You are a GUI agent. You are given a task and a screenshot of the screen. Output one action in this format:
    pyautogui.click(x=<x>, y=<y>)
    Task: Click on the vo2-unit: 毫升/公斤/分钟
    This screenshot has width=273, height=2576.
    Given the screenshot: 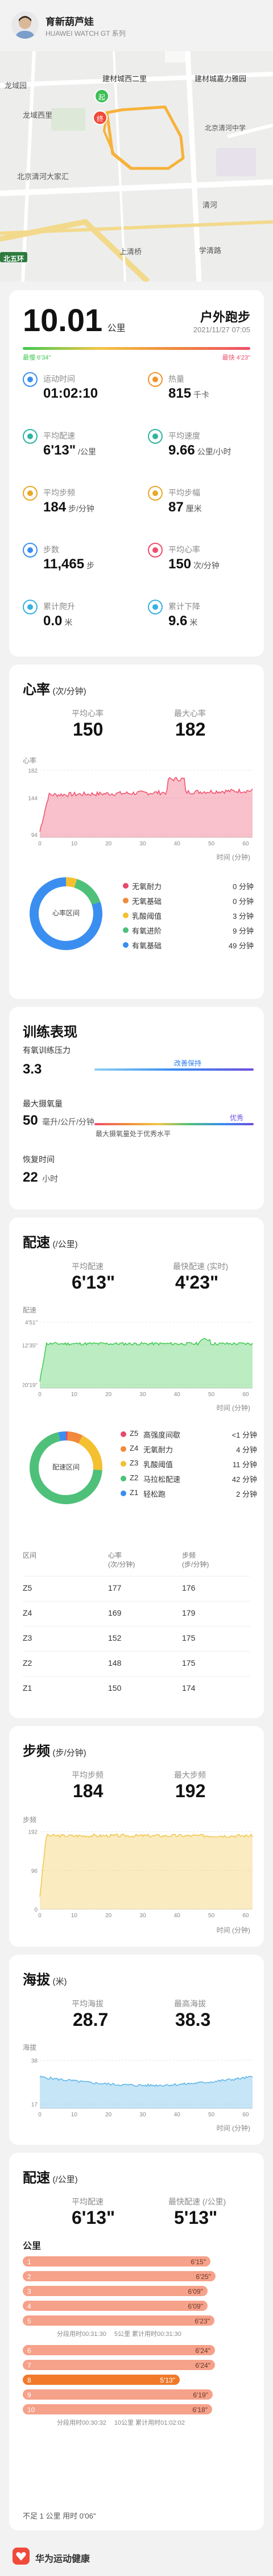 What is the action you would take?
    pyautogui.click(x=68, y=1122)
    